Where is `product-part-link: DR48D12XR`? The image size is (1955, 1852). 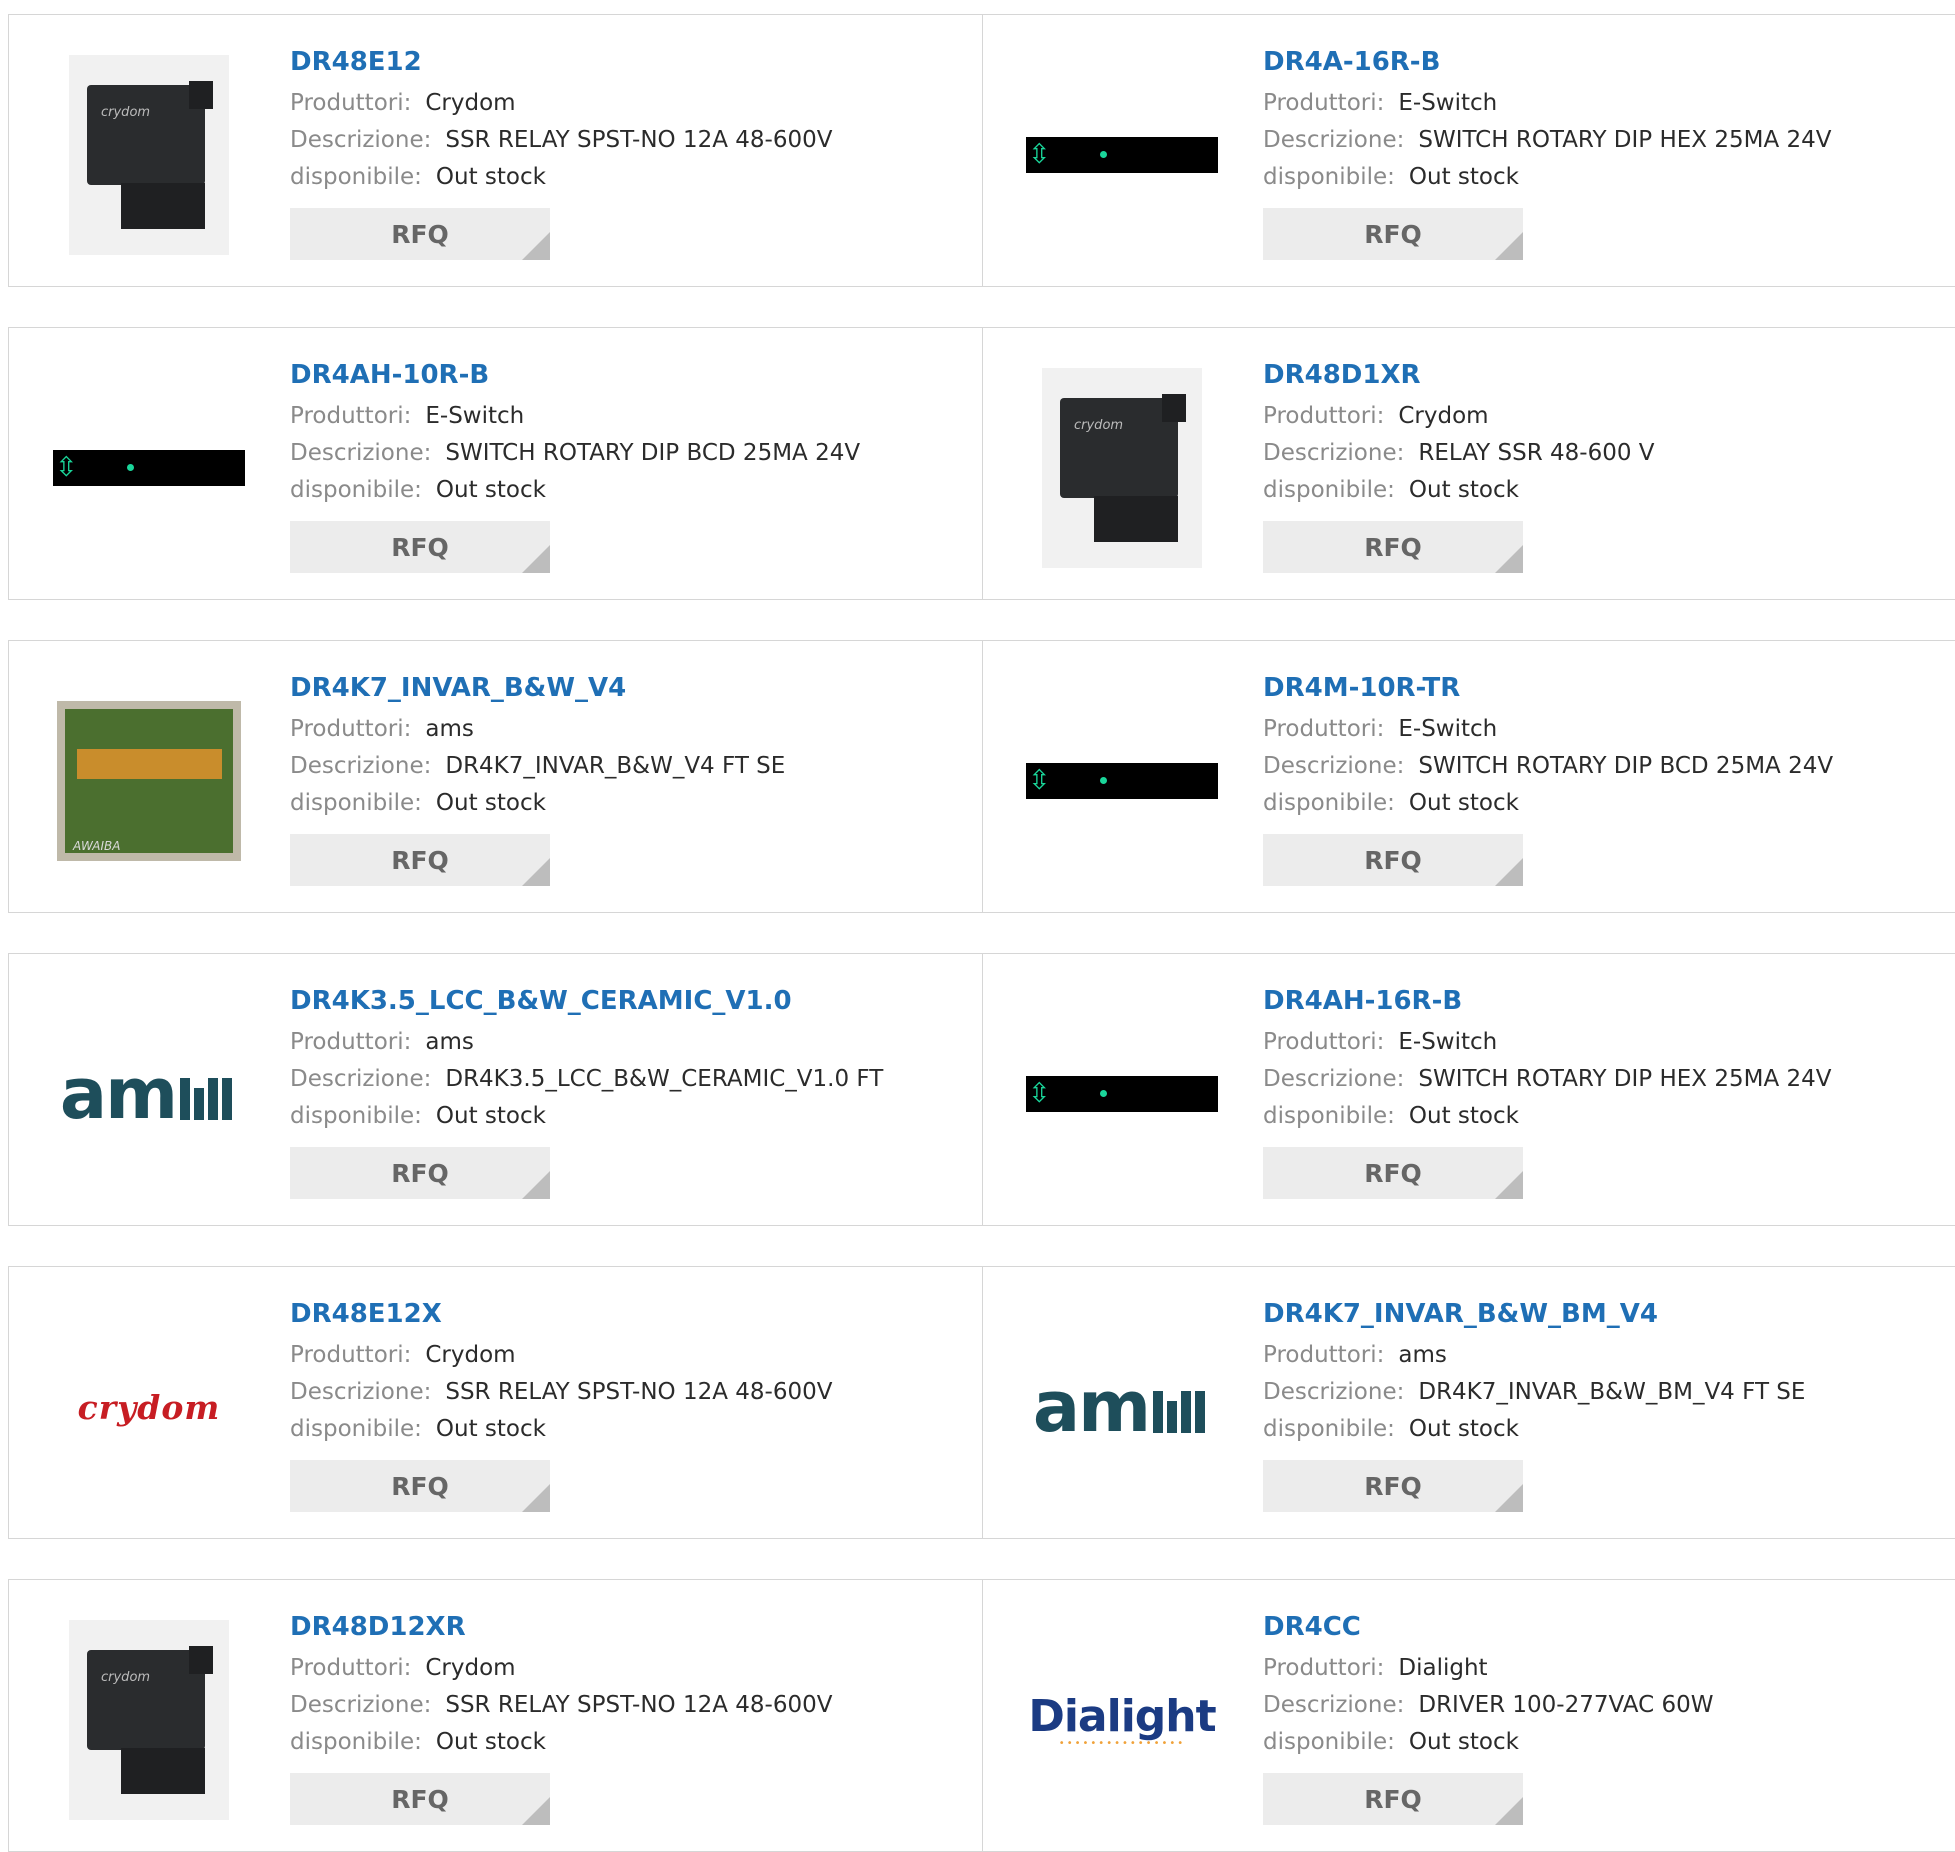 product-part-link: DR48D12XR is located at coordinates (561, 1627).